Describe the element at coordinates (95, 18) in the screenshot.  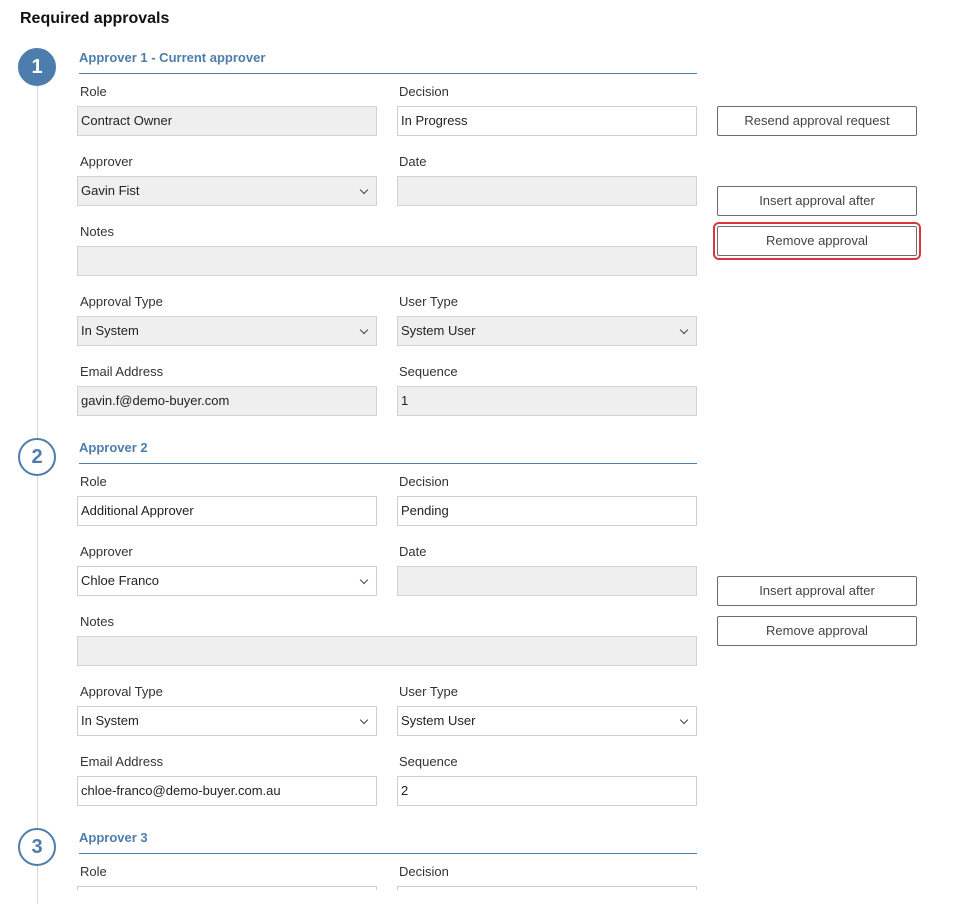
I see `page-title: Required approvals` at that location.